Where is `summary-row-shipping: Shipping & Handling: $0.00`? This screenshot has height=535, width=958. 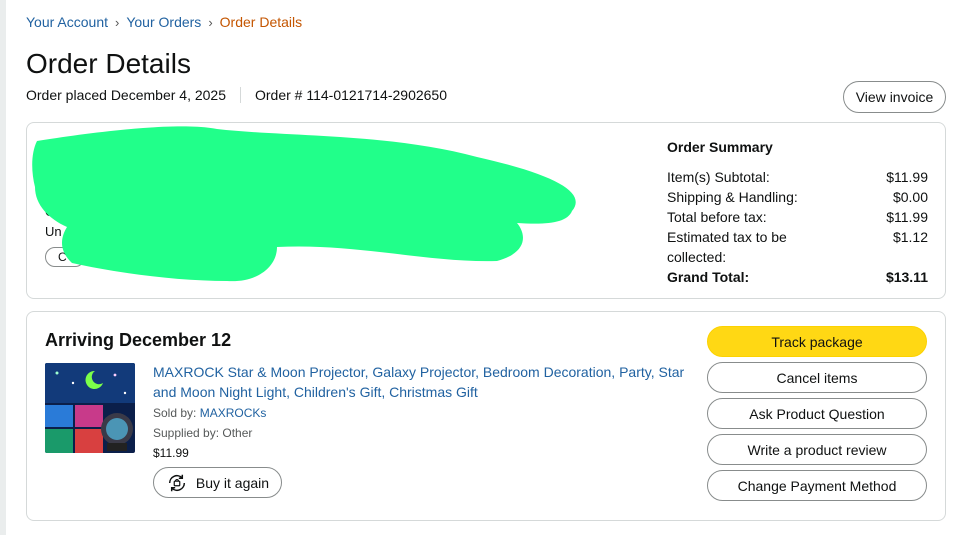
summary-row-shipping: Shipping & Handling: $0.00 is located at coordinates (797, 197).